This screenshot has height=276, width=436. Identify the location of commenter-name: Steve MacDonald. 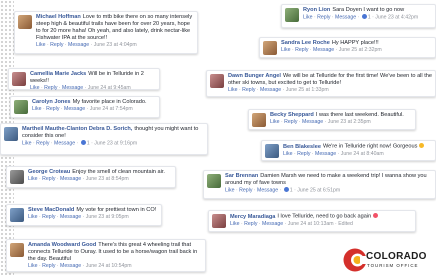
(51, 210).